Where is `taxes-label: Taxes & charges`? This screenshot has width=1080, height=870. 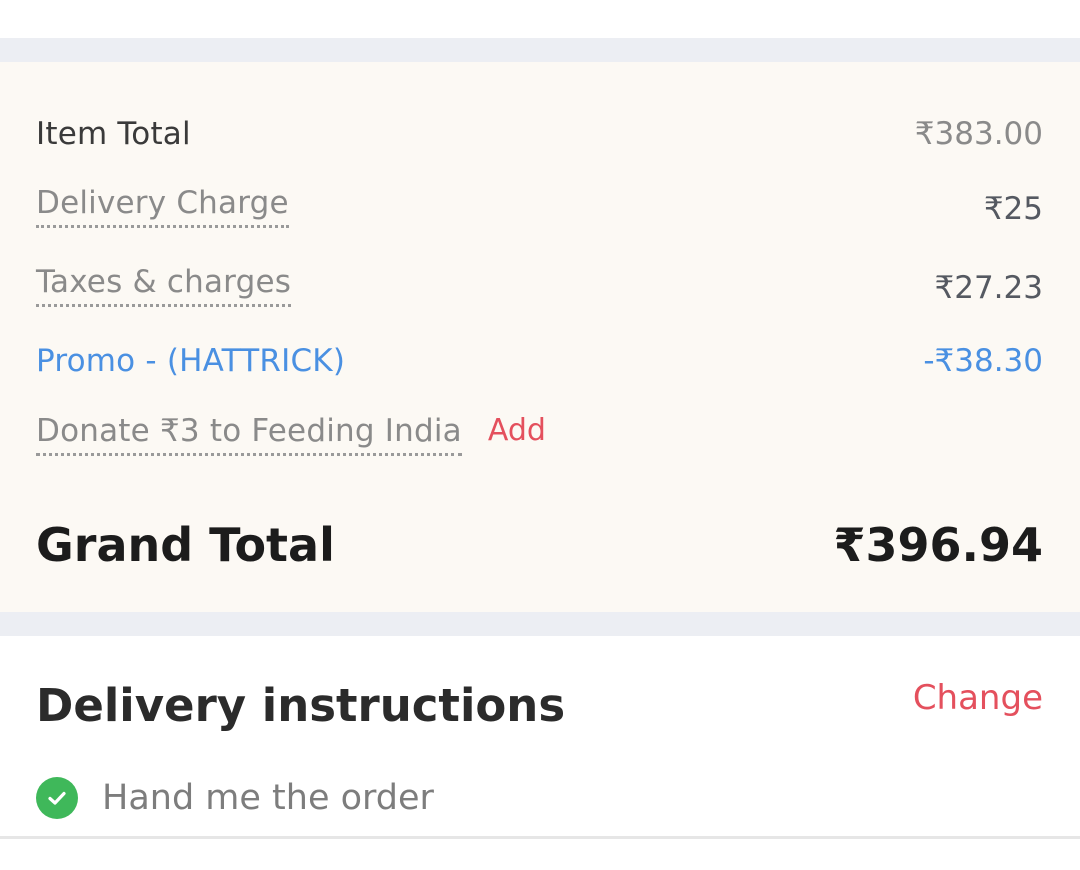 taxes-label: Taxes & charges is located at coordinates (164, 284).